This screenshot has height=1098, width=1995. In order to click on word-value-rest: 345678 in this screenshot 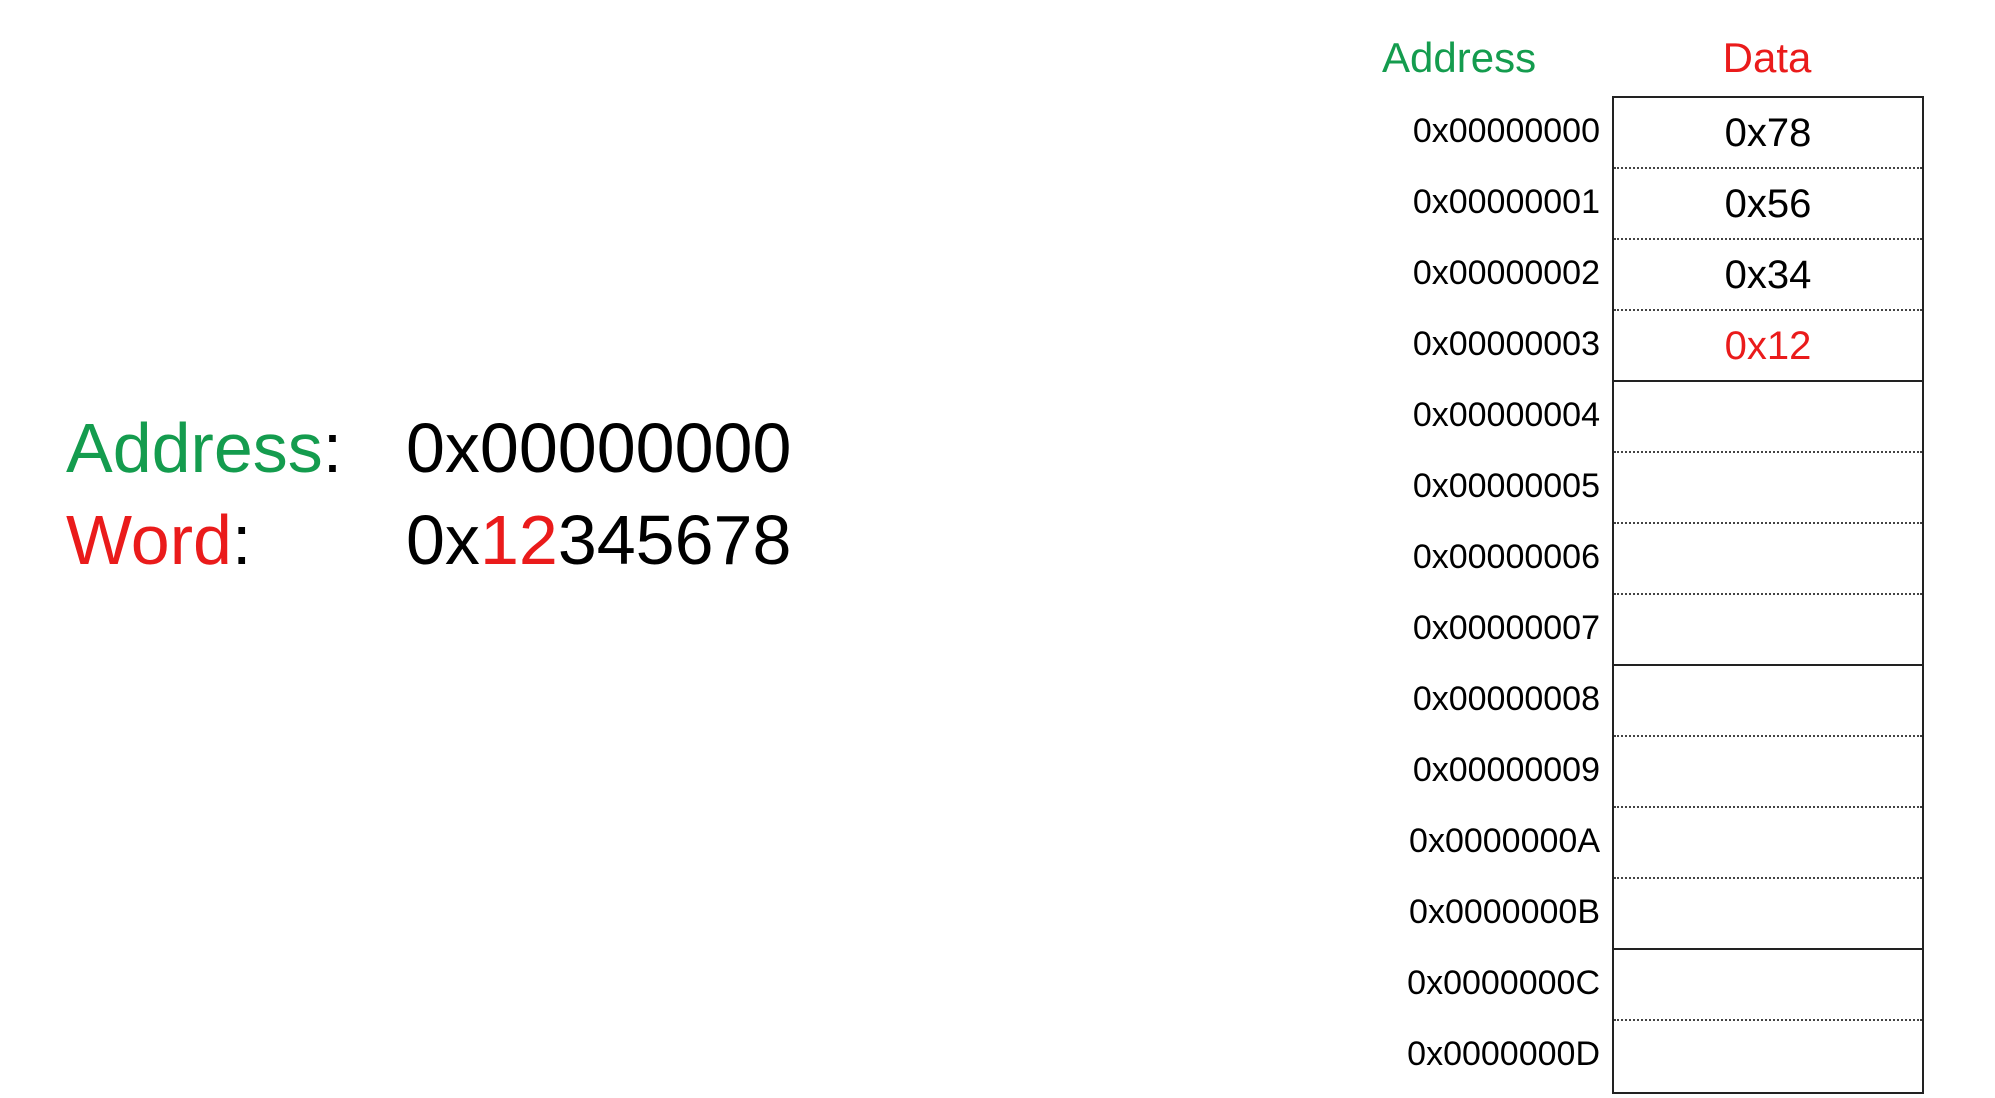, I will do `click(674, 540)`.